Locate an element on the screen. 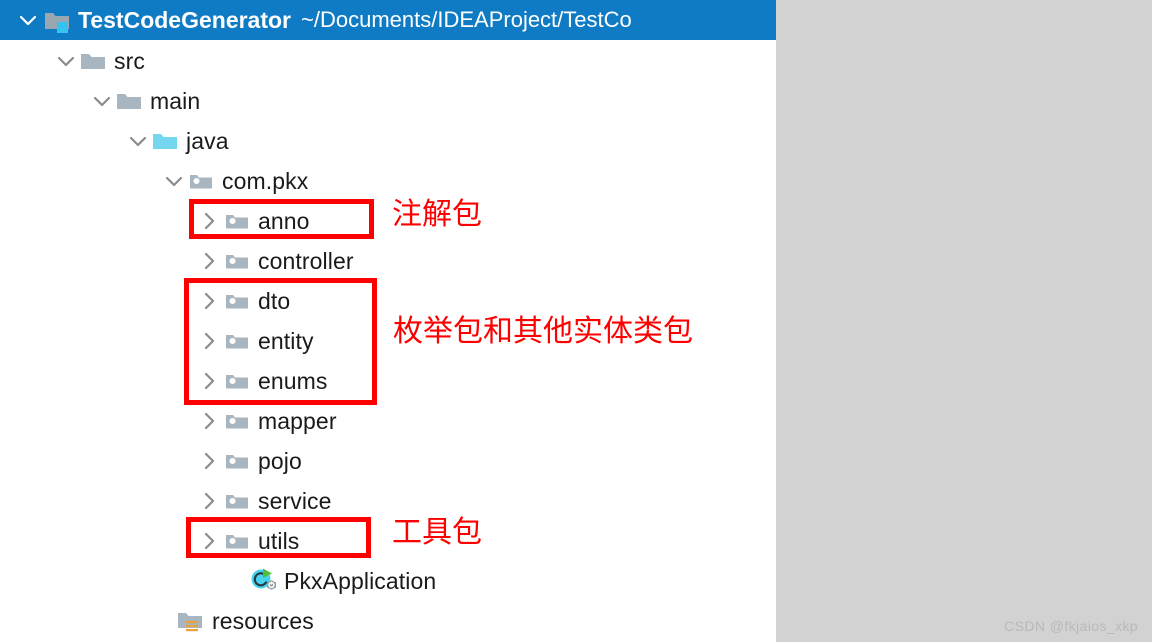  tree-row-enums: enums is located at coordinates (388, 381).